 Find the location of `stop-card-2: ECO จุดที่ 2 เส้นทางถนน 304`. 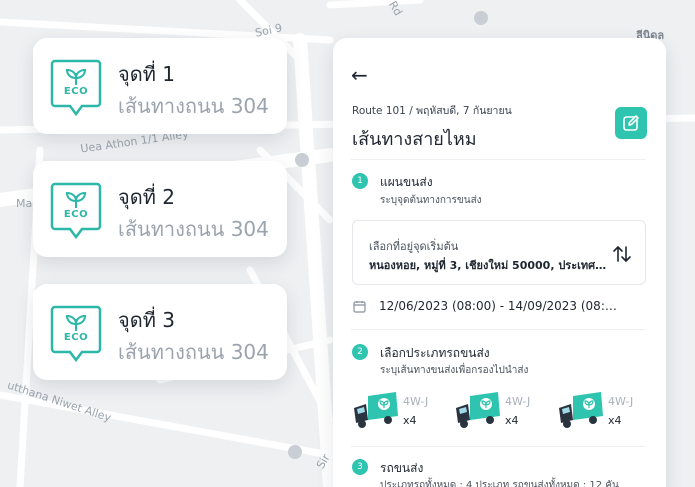

stop-card-2: ECO จุดที่ 2 เส้นทางถนน 304 is located at coordinates (160, 209).